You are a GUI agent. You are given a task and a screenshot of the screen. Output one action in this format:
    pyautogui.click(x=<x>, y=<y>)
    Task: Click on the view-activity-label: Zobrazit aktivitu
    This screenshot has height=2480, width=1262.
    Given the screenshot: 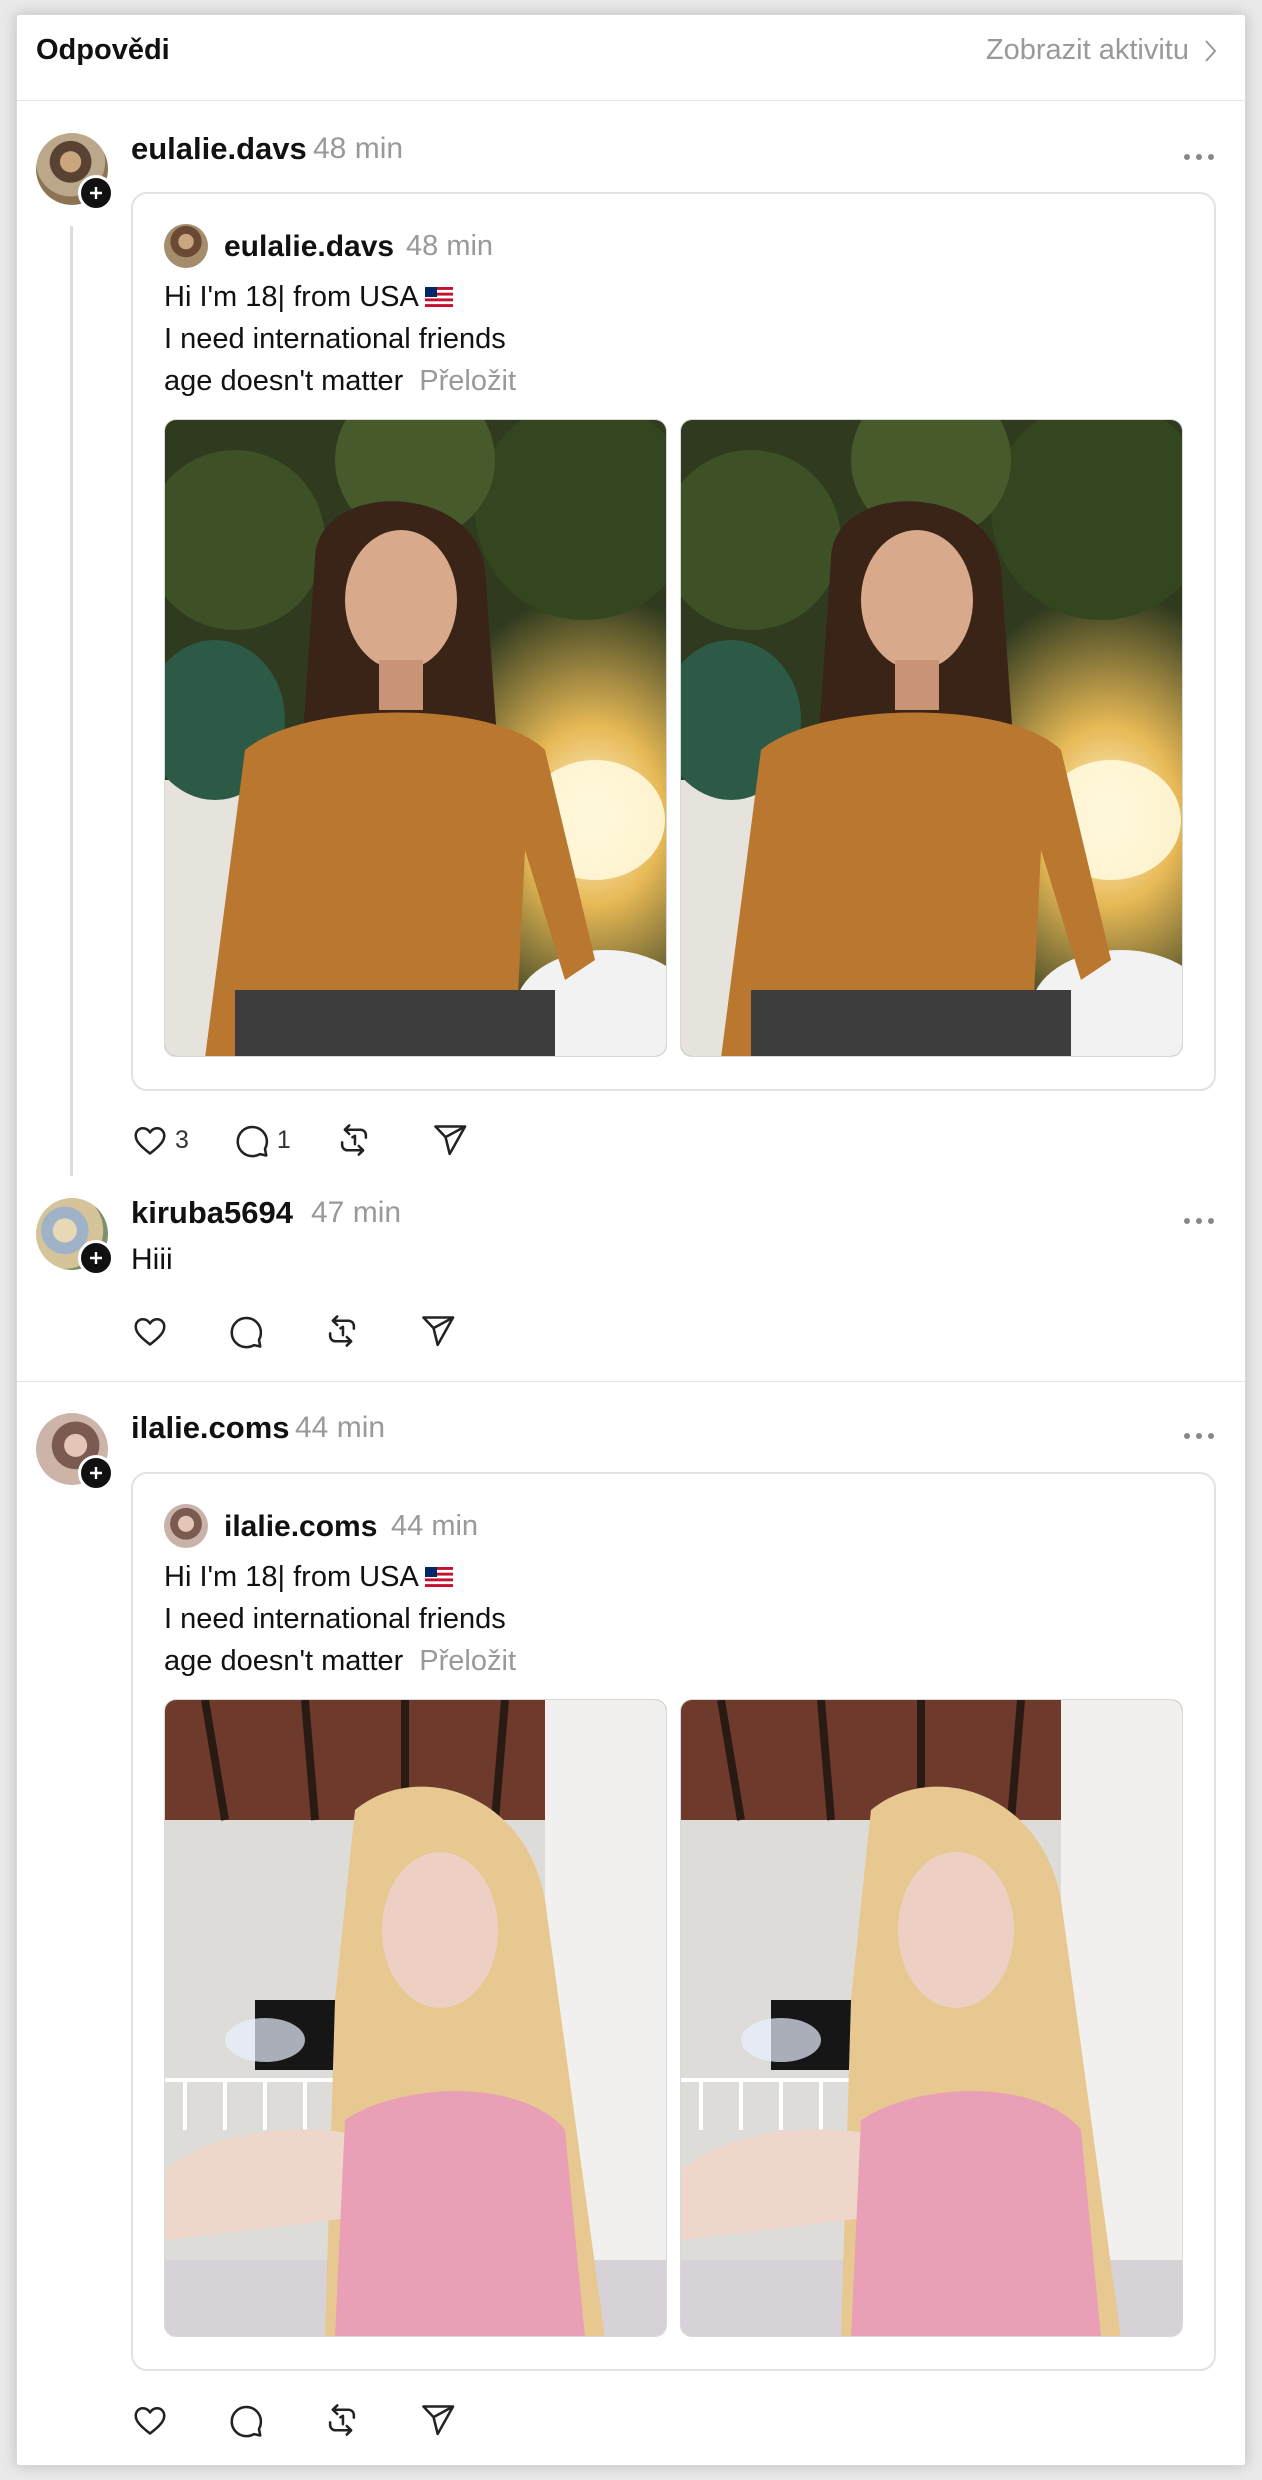 What is the action you would take?
    pyautogui.click(x=1087, y=50)
    